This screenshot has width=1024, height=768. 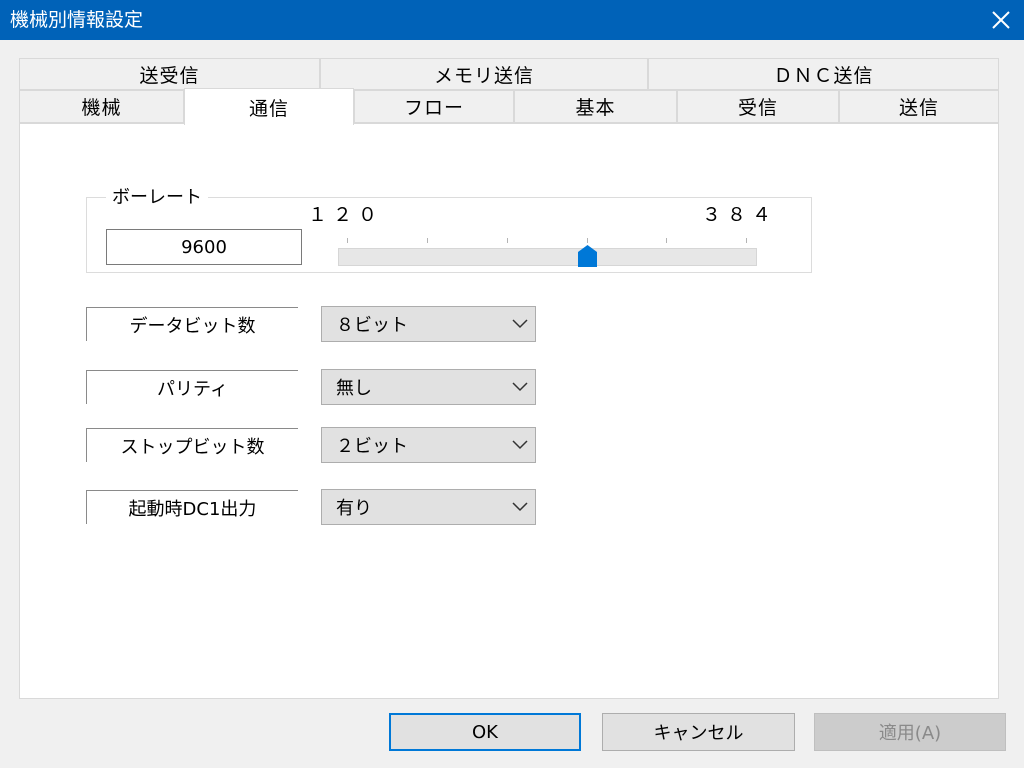 I want to click on baud-rate-value: 9600, so click(x=204, y=247).